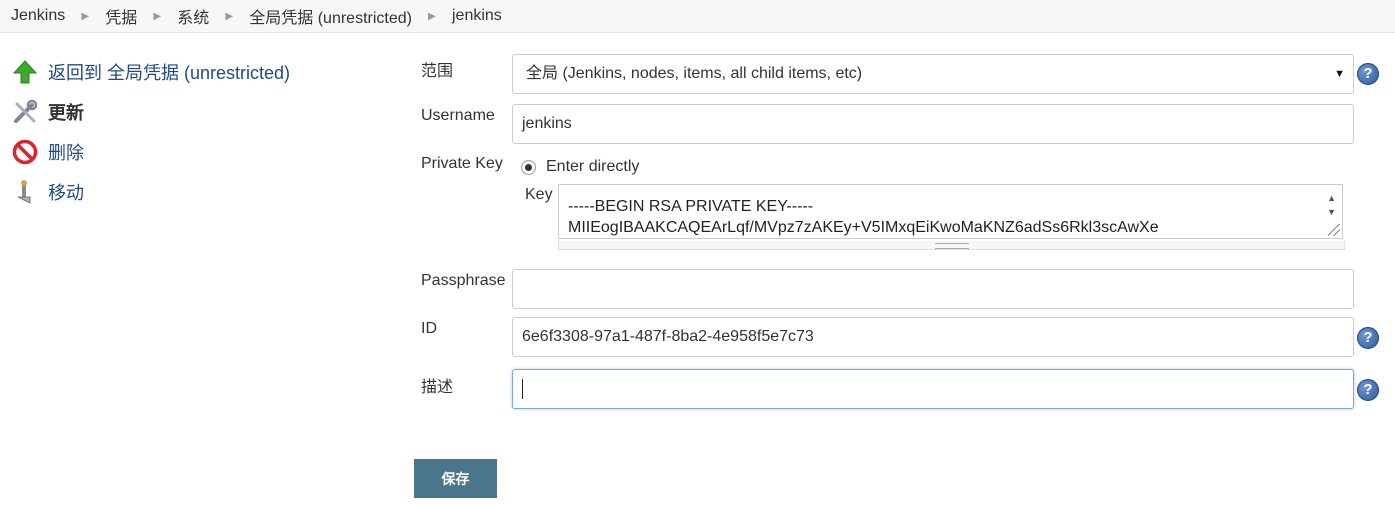 This screenshot has width=1395, height=505. Describe the element at coordinates (437, 71) in the screenshot. I see `scope-label: 范围` at that location.